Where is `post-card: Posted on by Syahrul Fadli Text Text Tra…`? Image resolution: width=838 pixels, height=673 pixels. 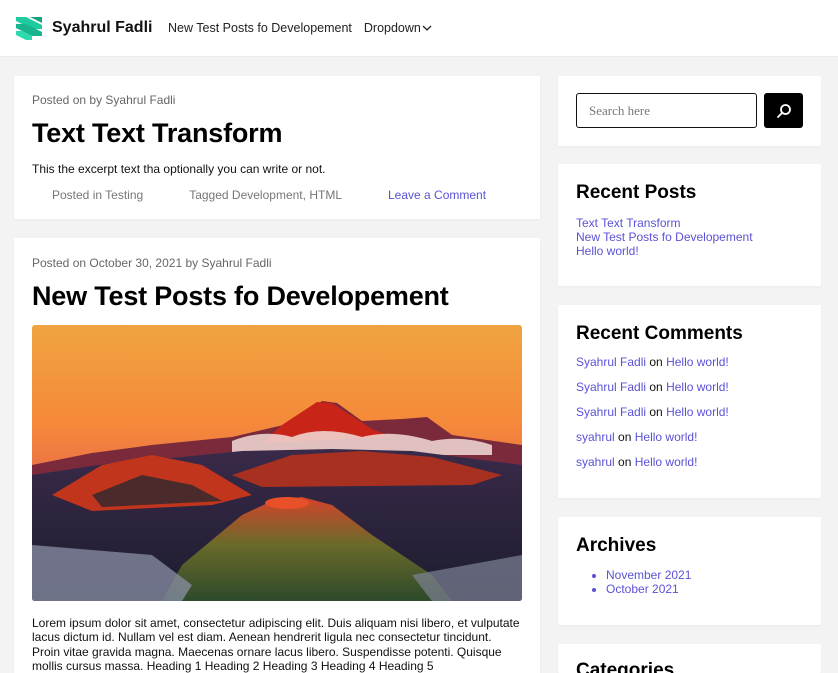 post-card: Posted on by Syahrul Fadli Text Text Tra… is located at coordinates (277, 147).